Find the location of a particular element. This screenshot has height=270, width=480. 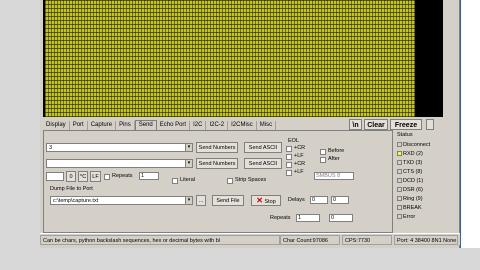

status-disconnect: Disconnect is located at coordinates (413, 145).